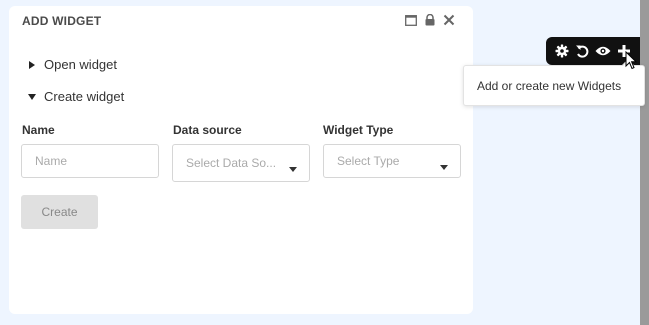 The image size is (649, 325). Describe the element at coordinates (562, 51) in the screenshot. I see `gear-icon` at that location.